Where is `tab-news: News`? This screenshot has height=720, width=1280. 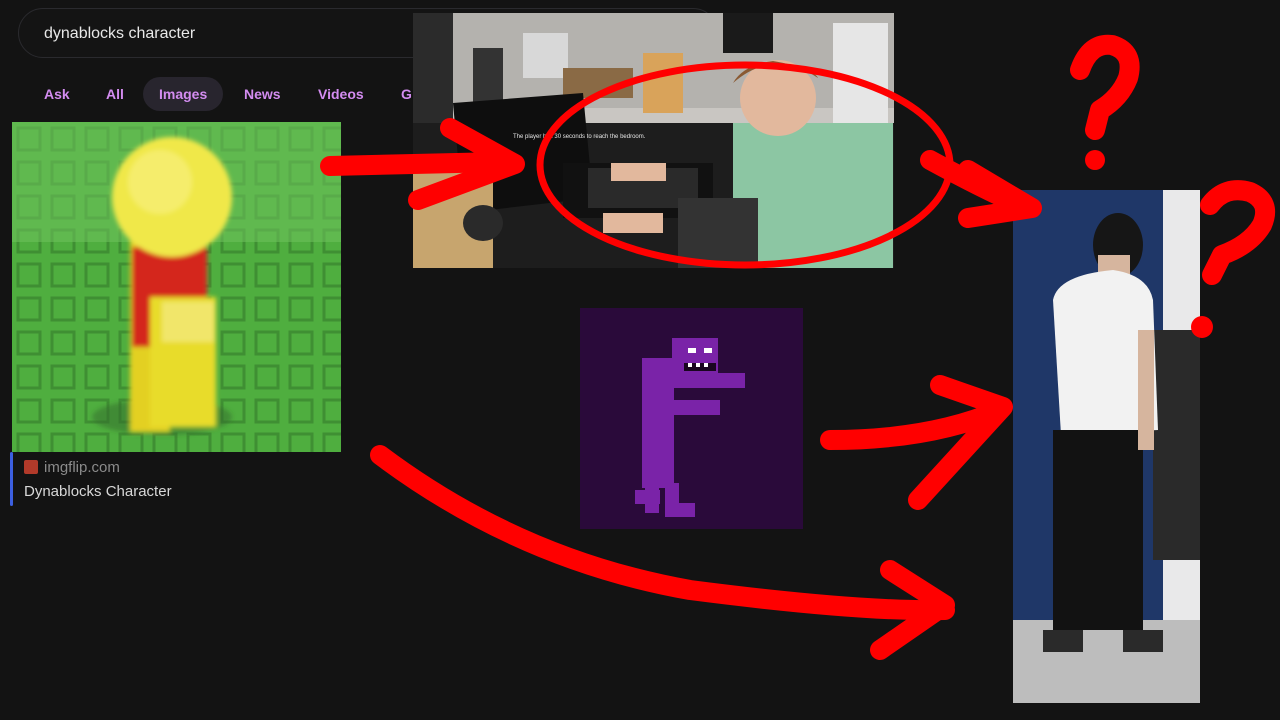 tab-news: News is located at coordinates (262, 94).